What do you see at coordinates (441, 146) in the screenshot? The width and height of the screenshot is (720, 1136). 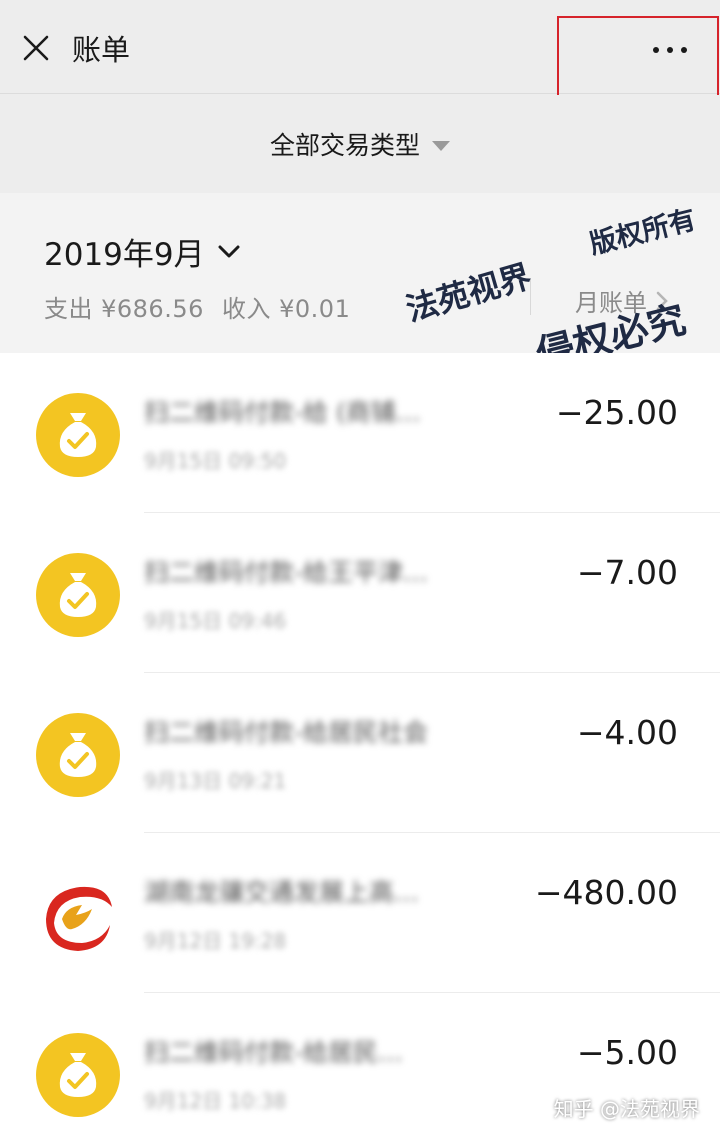 I see `caret-down-icon` at bounding box center [441, 146].